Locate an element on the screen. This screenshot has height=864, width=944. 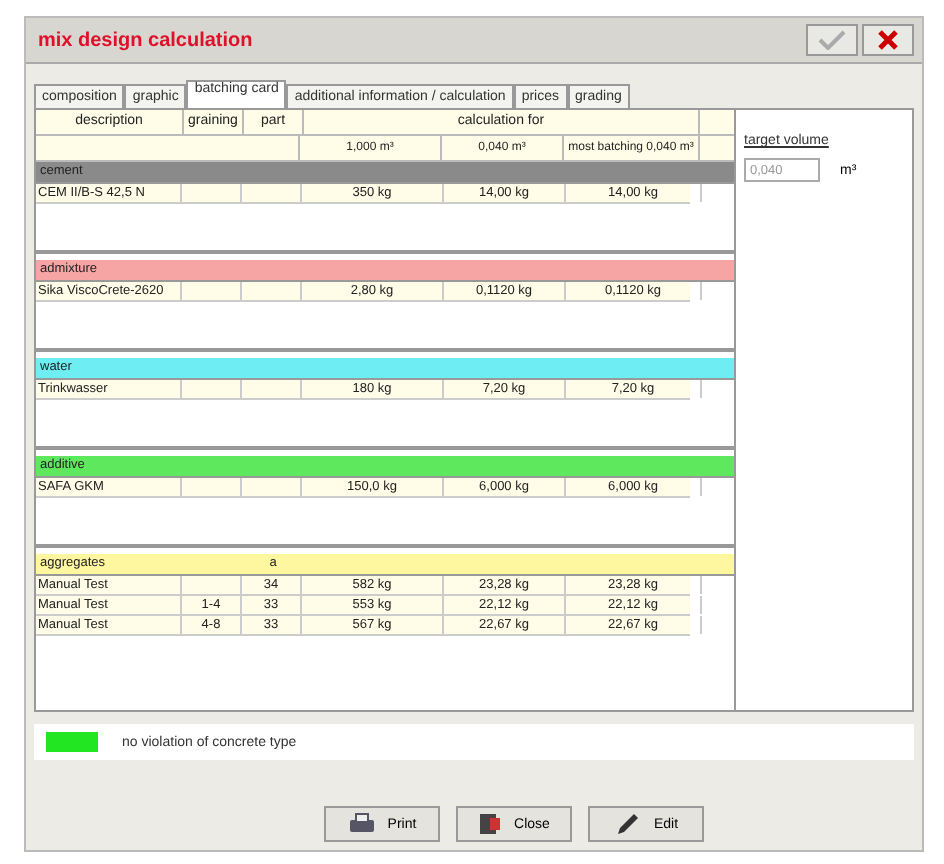
close-icon is located at coordinates (888, 40).